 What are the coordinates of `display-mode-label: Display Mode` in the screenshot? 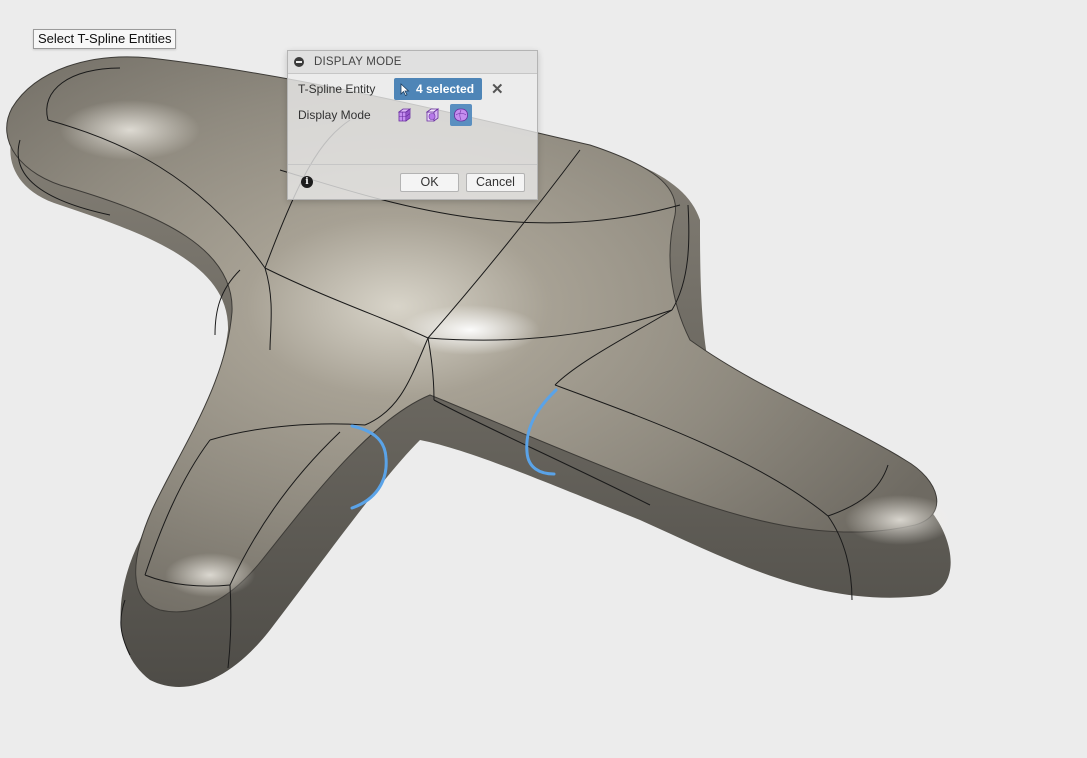 It's located at (334, 115).